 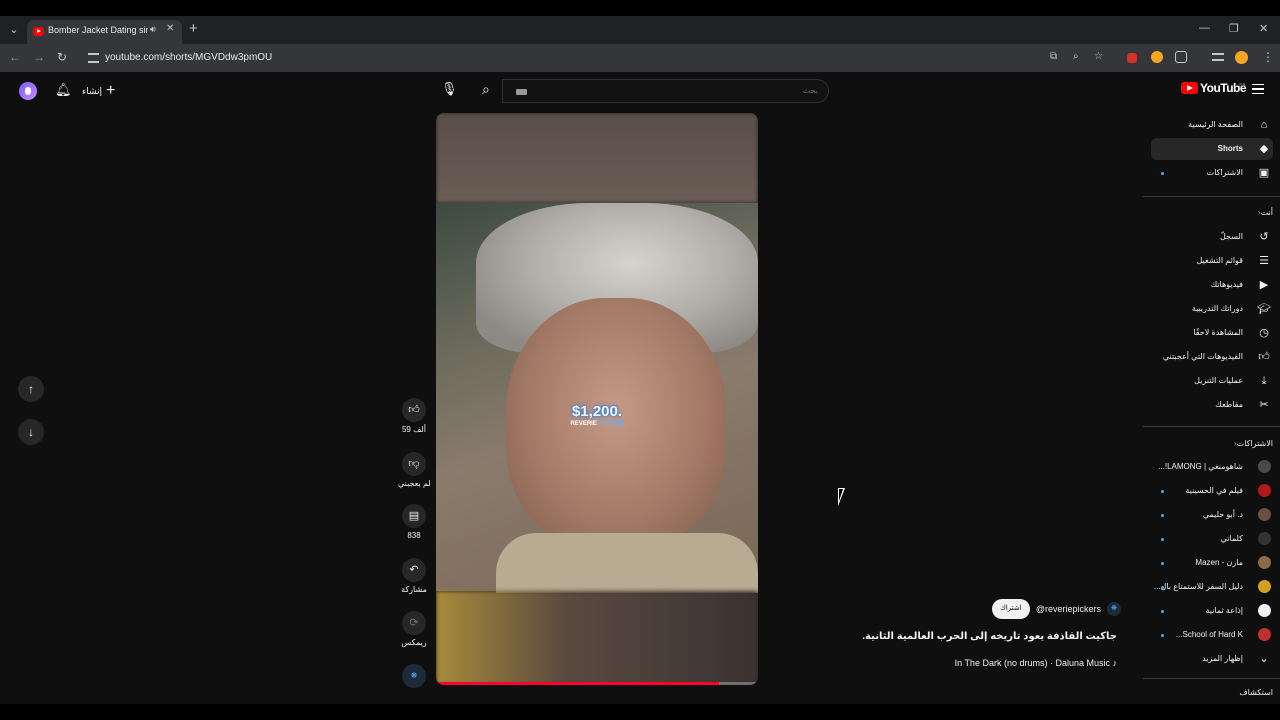 What do you see at coordinates (1068, 609) in the screenshot?
I see `channel-handle: @reveriepickers` at bounding box center [1068, 609].